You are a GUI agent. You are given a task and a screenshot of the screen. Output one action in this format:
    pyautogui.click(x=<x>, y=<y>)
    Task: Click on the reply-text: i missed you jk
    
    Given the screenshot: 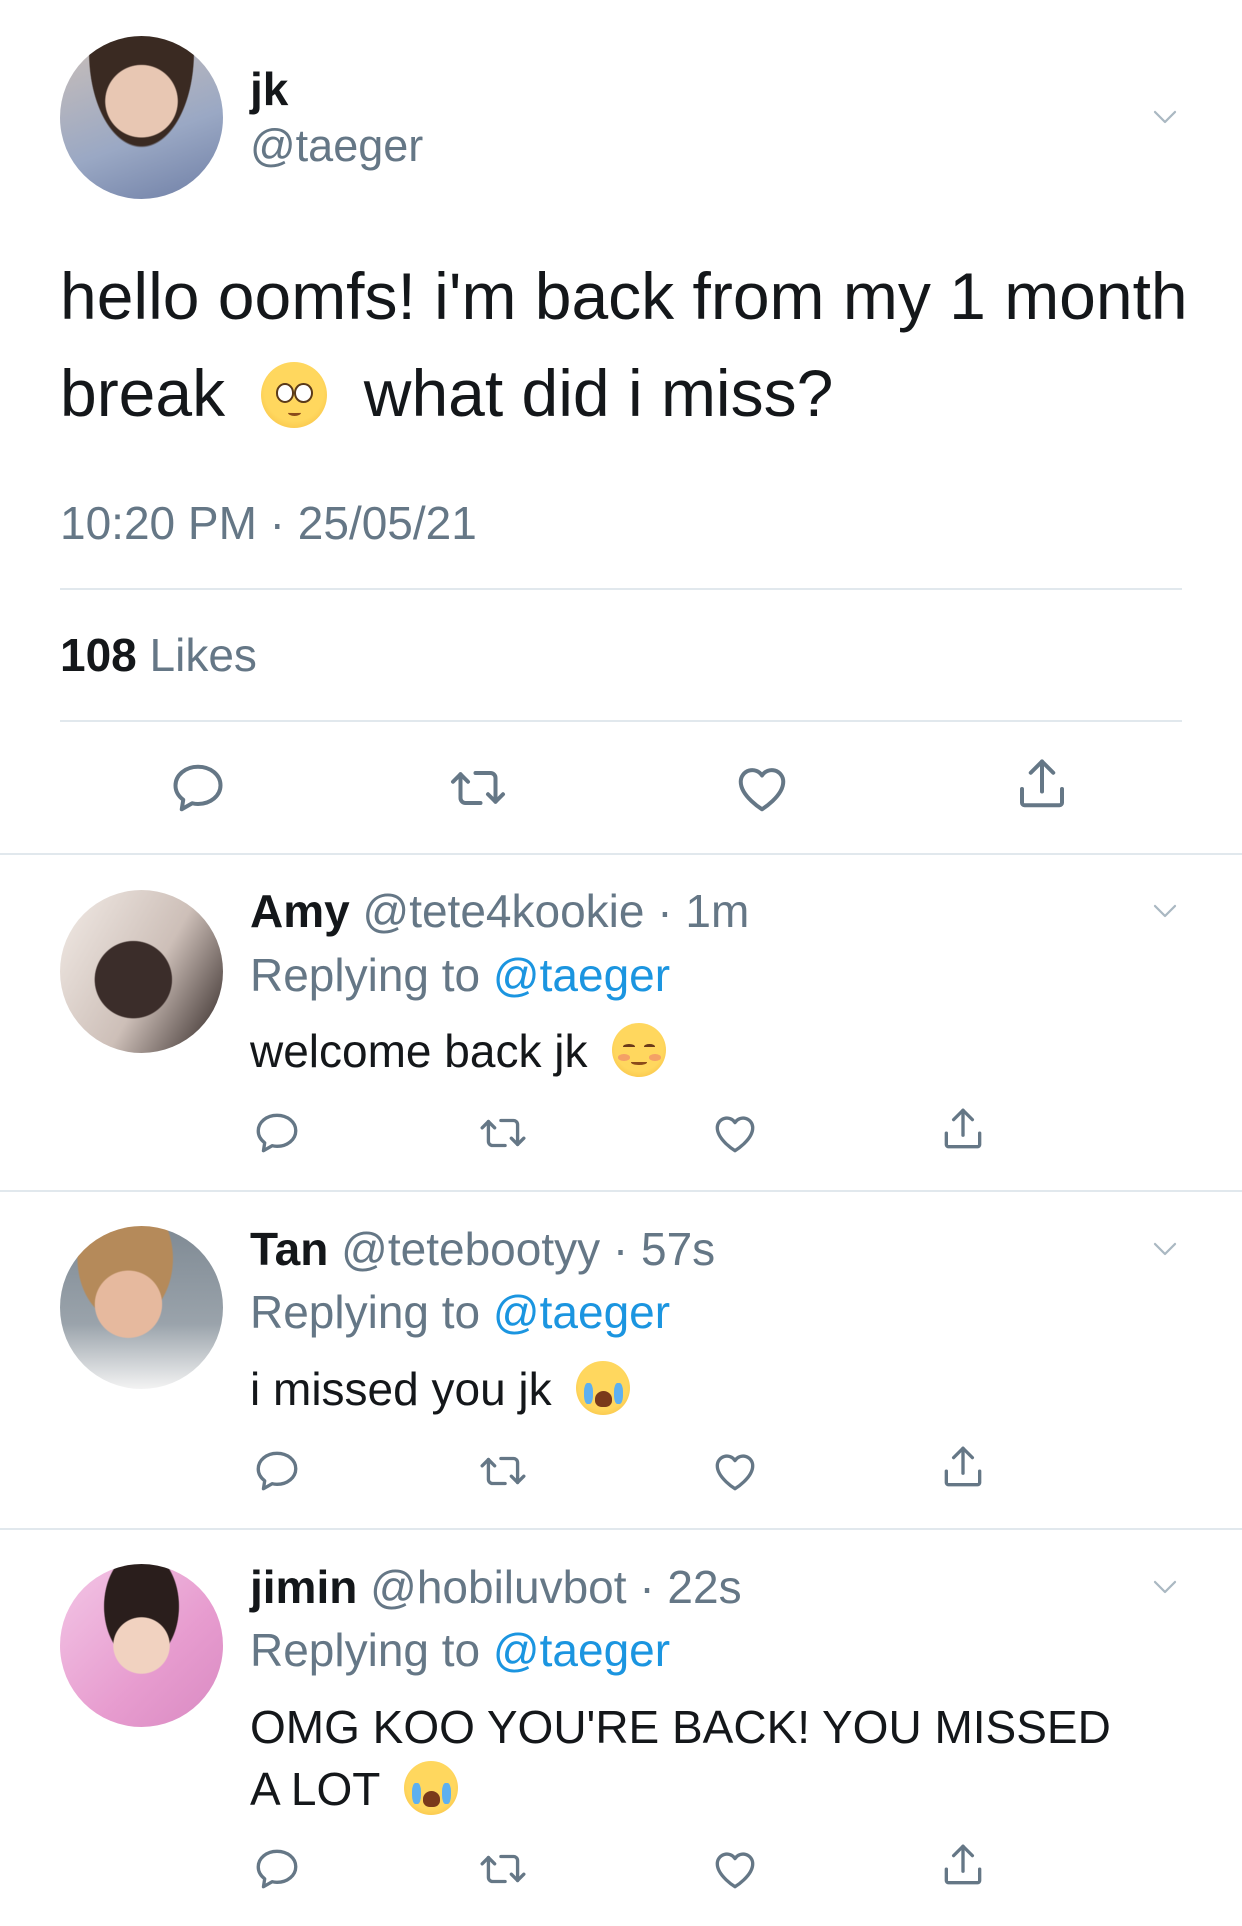 What is the action you would take?
    pyautogui.click(x=440, y=1389)
    